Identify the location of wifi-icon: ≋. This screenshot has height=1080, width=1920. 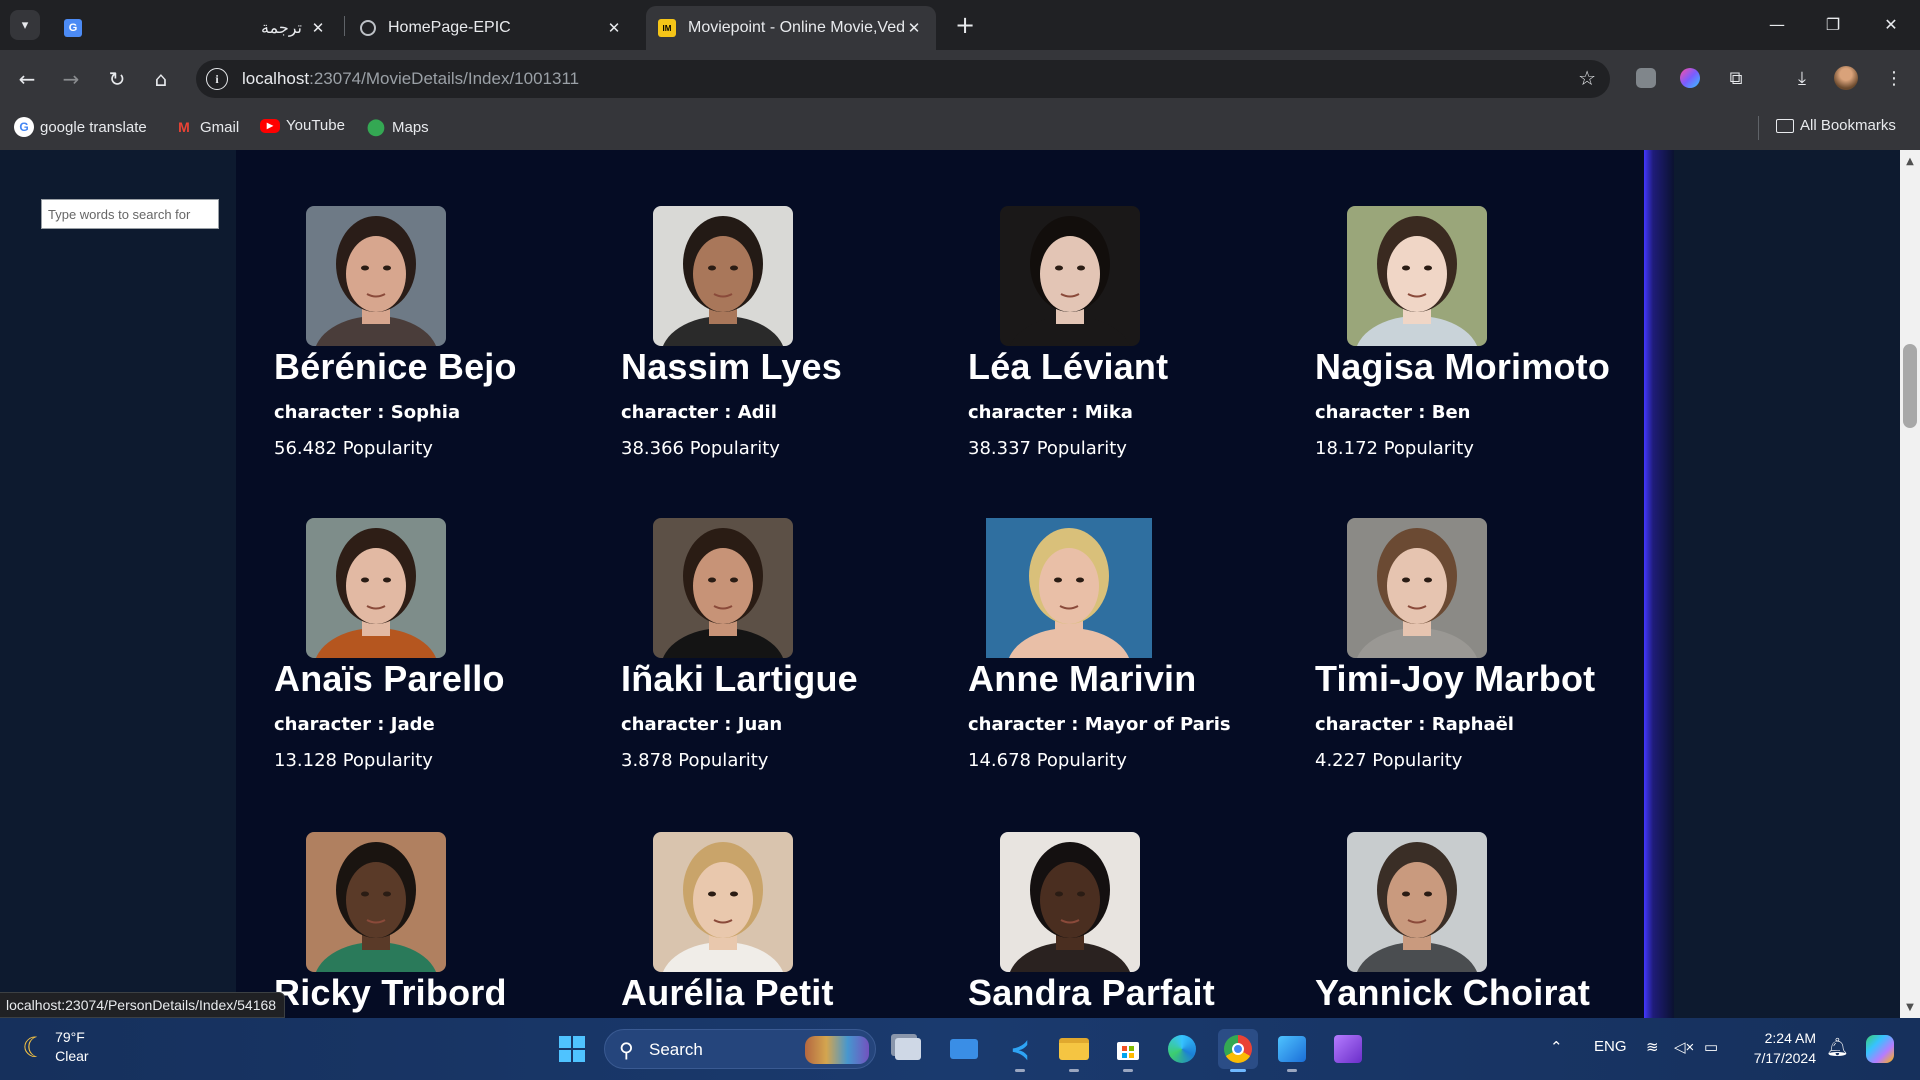
(1652, 1047).